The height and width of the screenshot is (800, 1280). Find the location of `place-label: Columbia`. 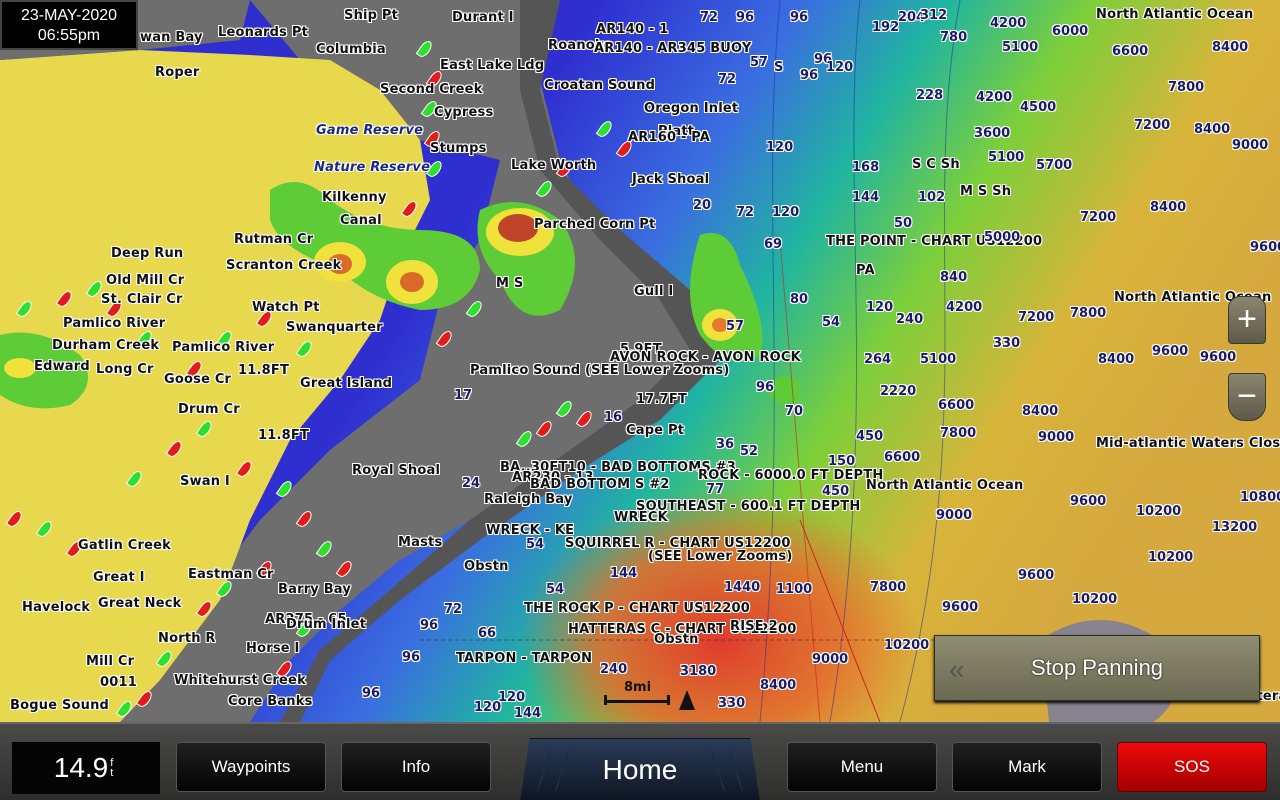

place-label: Columbia is located at coordinates (351, 49).